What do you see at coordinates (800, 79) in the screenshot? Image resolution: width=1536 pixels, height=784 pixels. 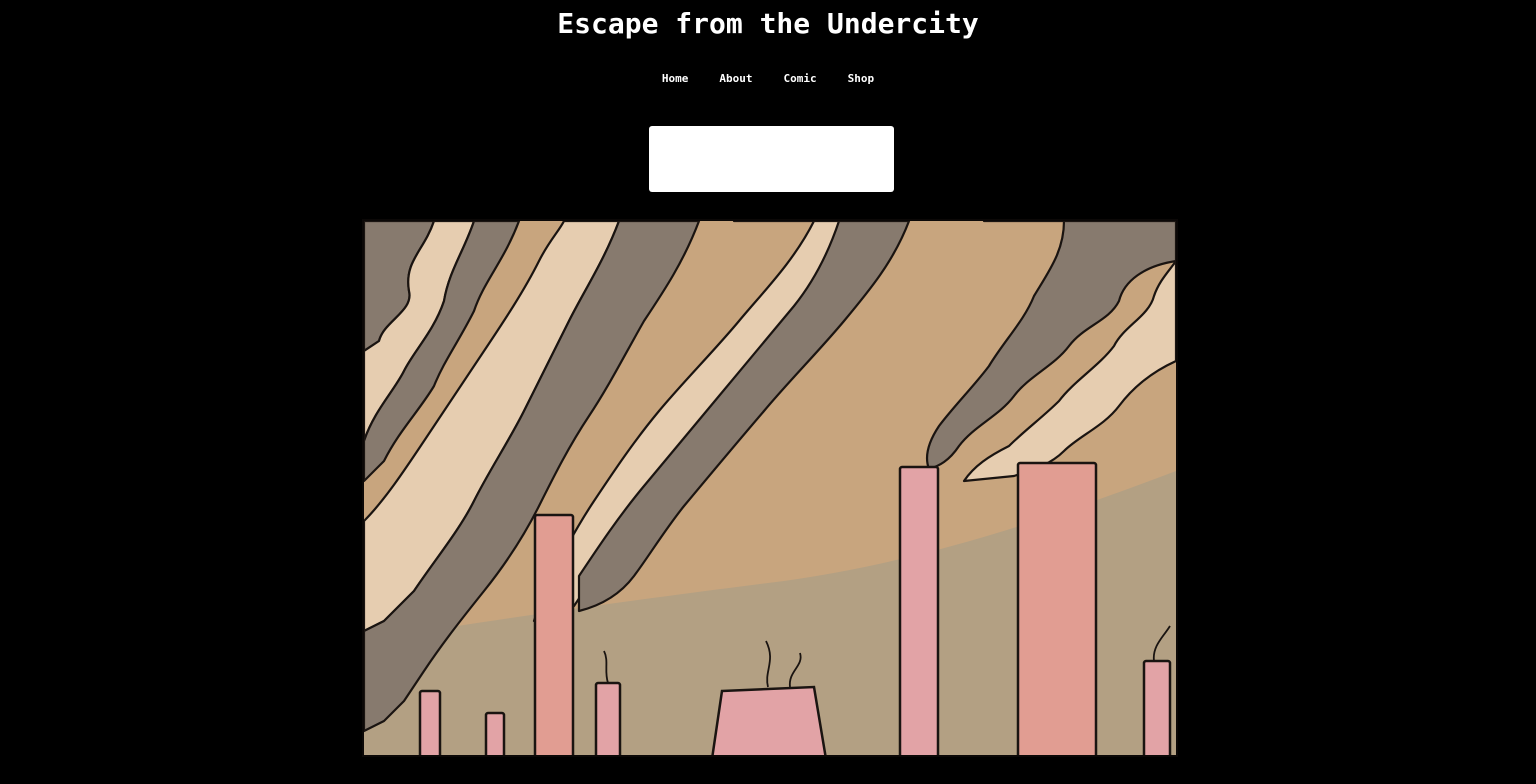 I see `nav-comic-link: Comic` at bounding box center [800, 79].